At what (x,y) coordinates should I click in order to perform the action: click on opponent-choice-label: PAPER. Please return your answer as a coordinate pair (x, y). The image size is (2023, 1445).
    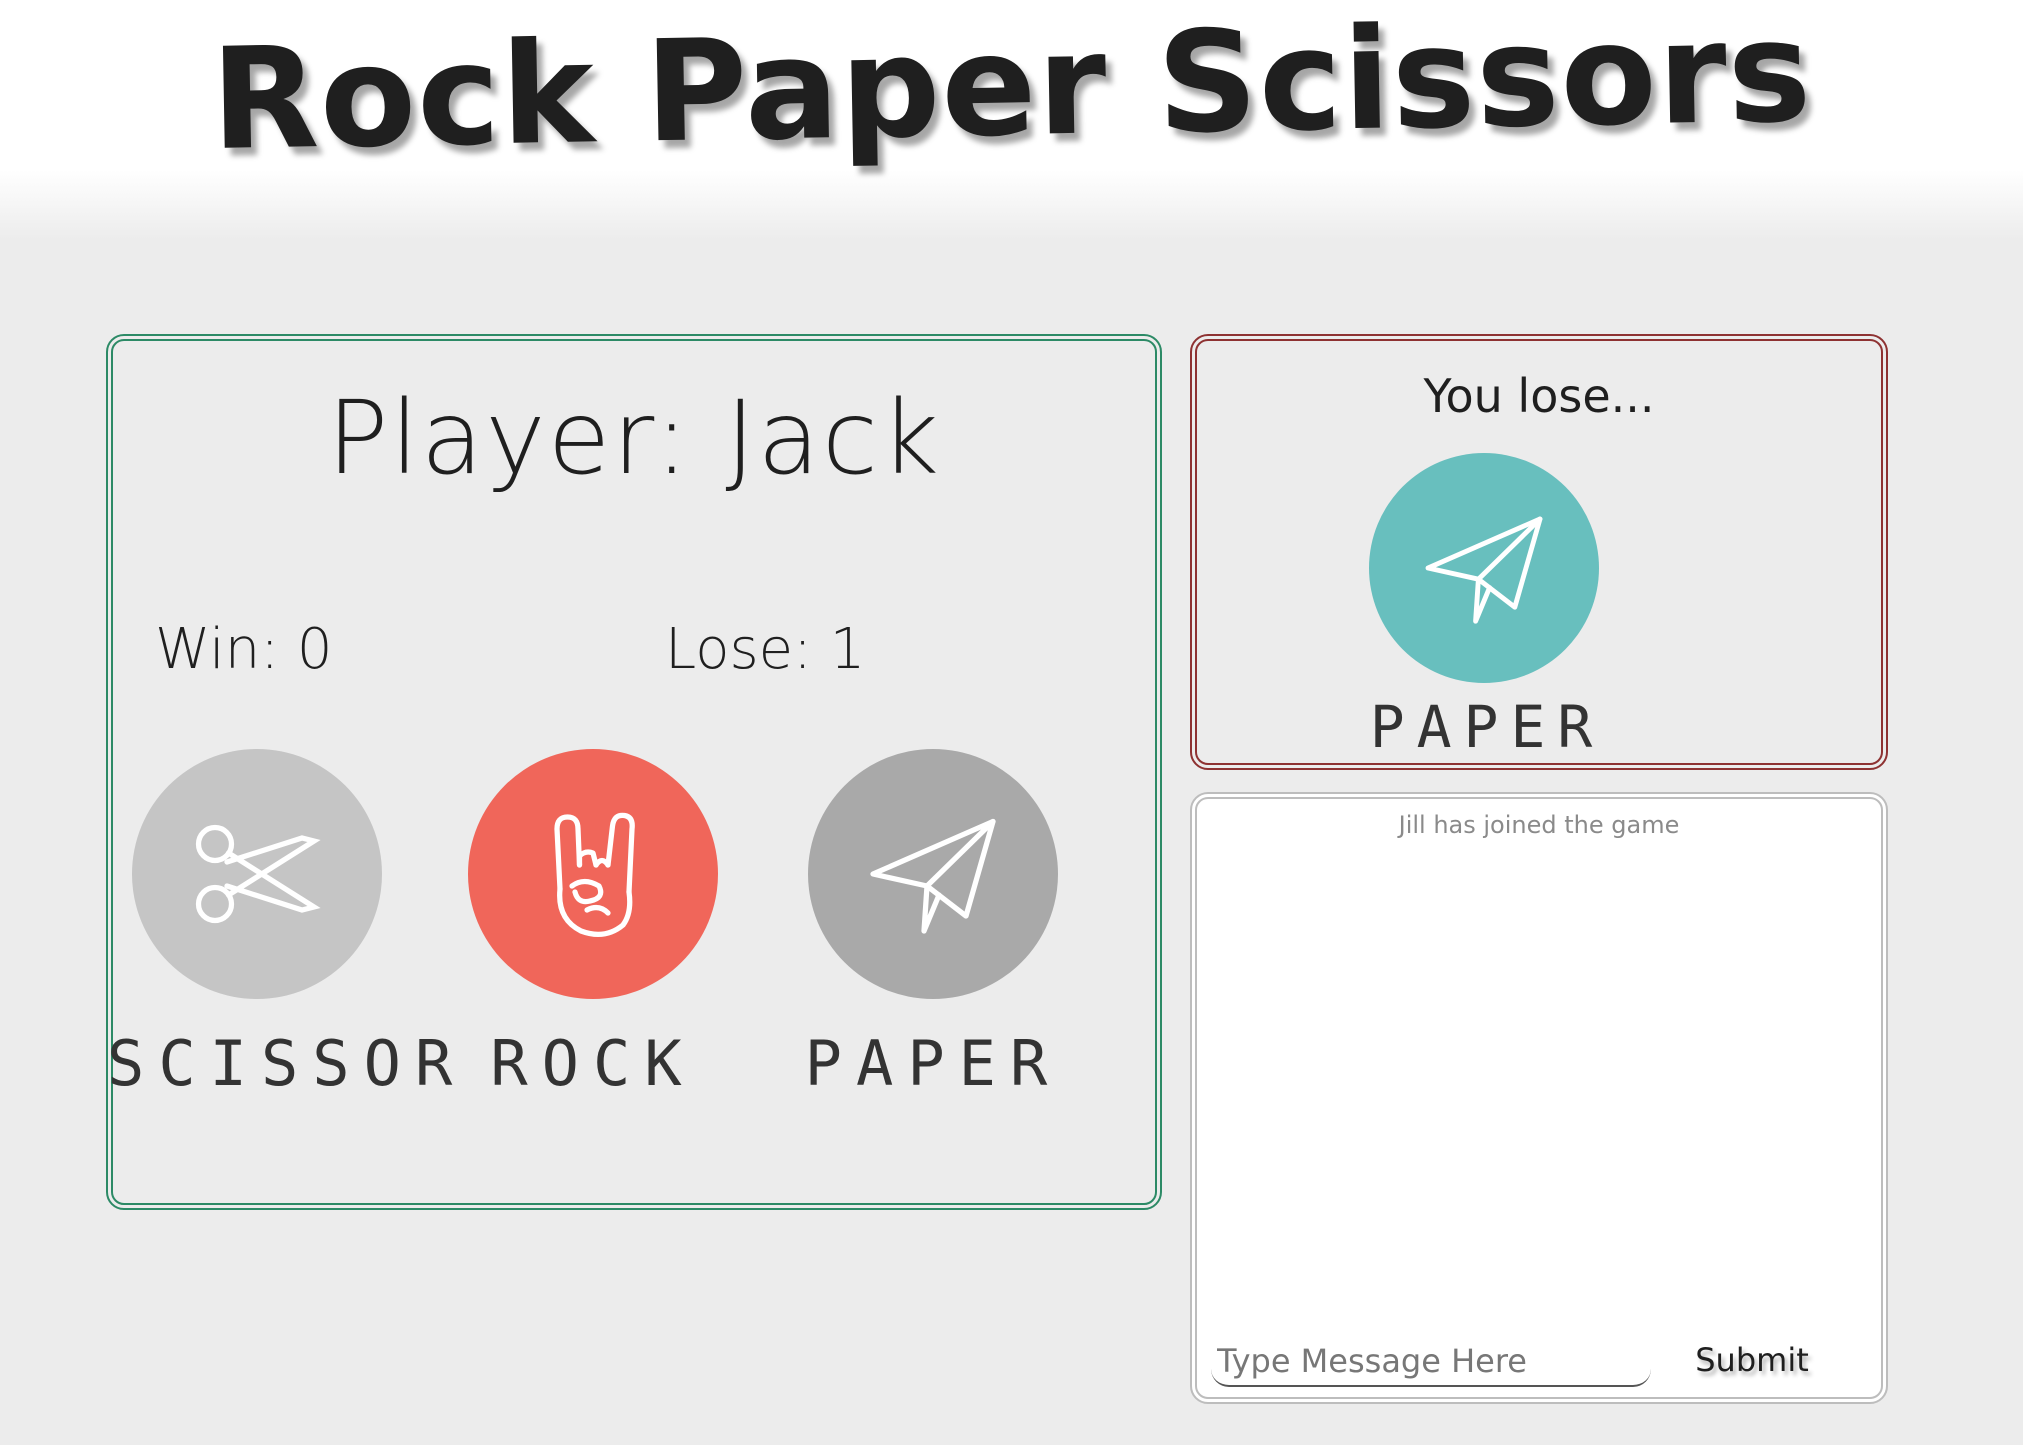
    Looking at the image, I should click on (1487, 727).